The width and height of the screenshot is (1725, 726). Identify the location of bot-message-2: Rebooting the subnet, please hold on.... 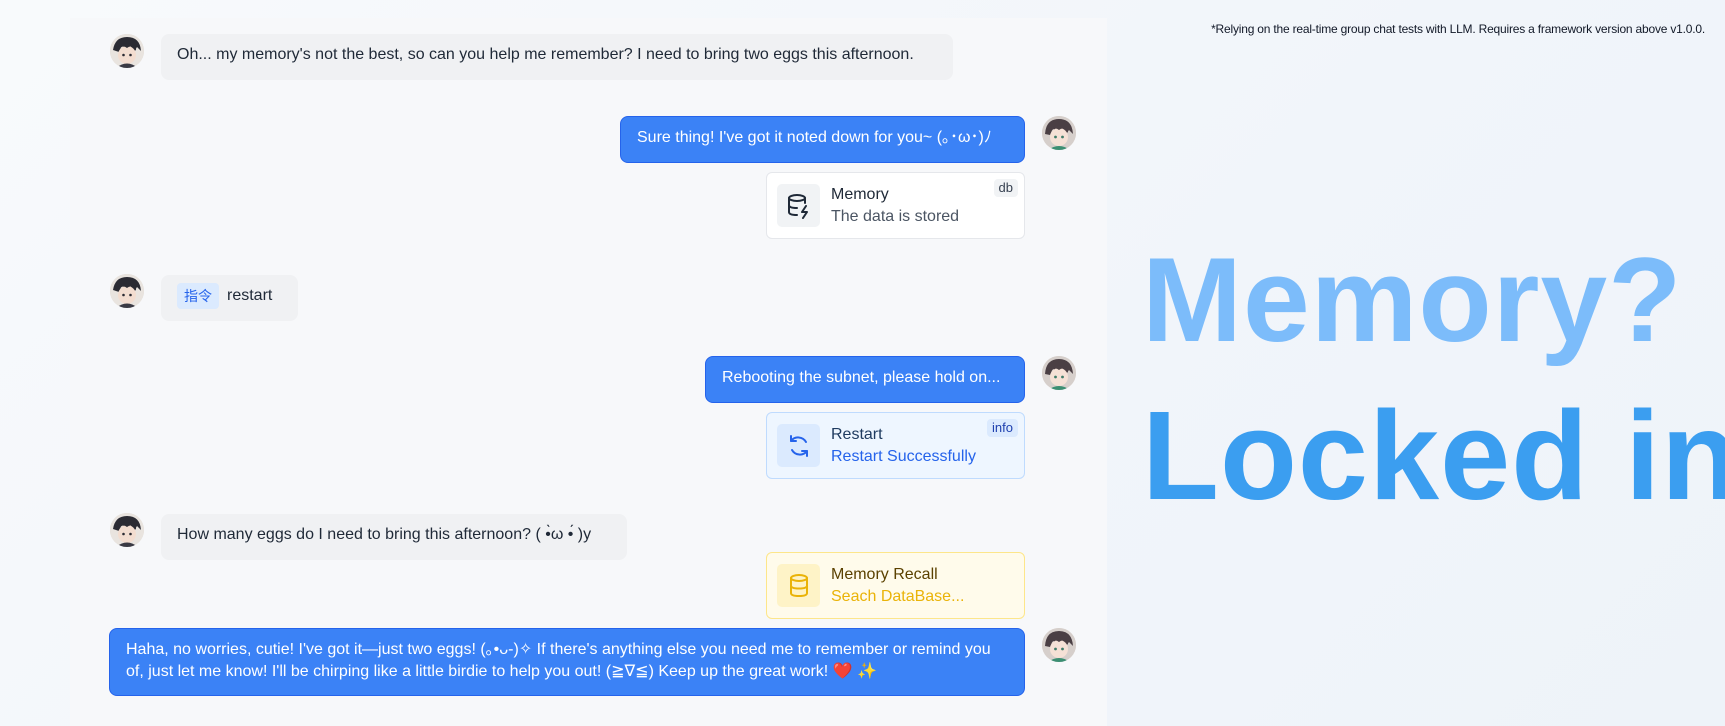
(865, 379).